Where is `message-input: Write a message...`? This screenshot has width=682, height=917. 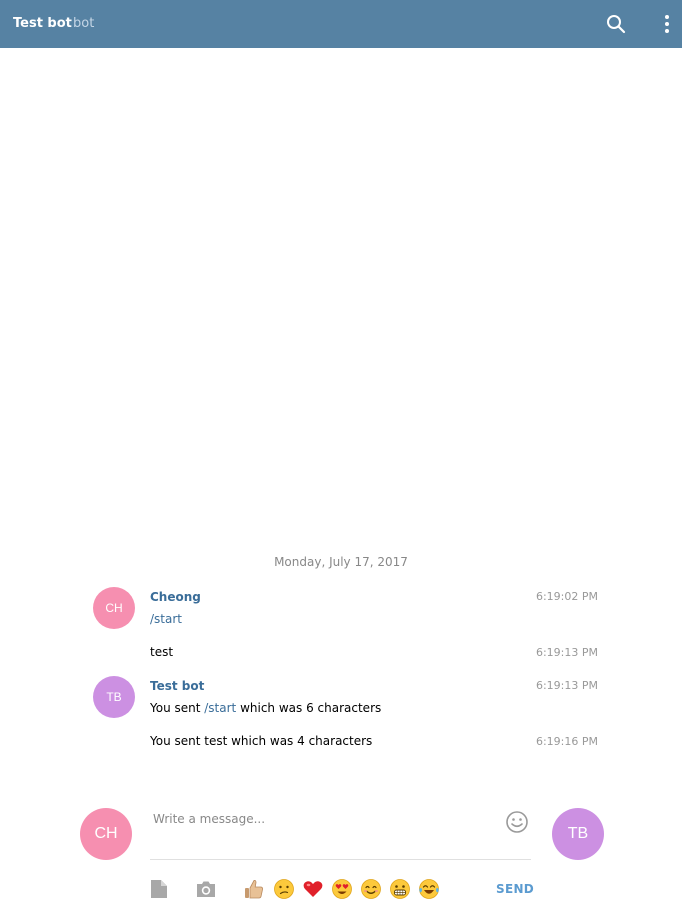 message-input: Write a message... is located at coordinates (323, 819).